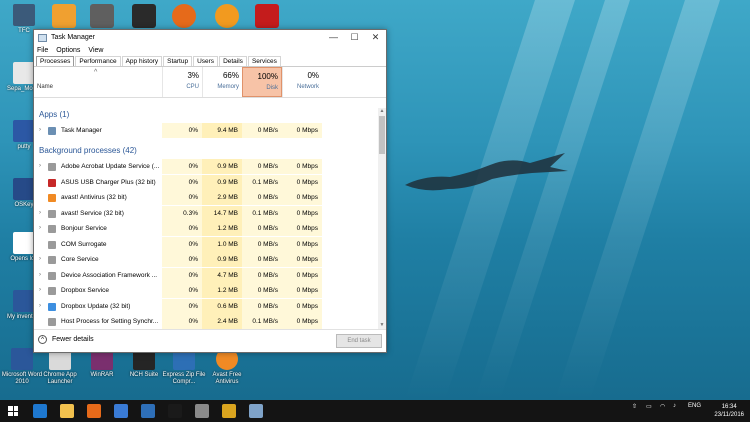 The height and width of the screenshot is (422, 750). Describe the element at coordinates (382, 135) in the screenshot. I see `scroll-thumb` at that location.